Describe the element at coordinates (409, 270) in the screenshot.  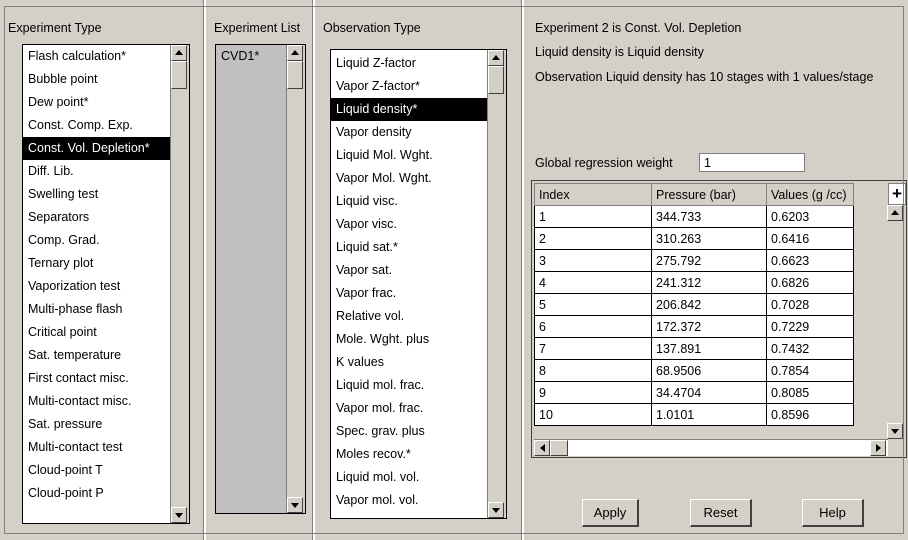
I see `observation-type-item: Vapor sat.` at that location.